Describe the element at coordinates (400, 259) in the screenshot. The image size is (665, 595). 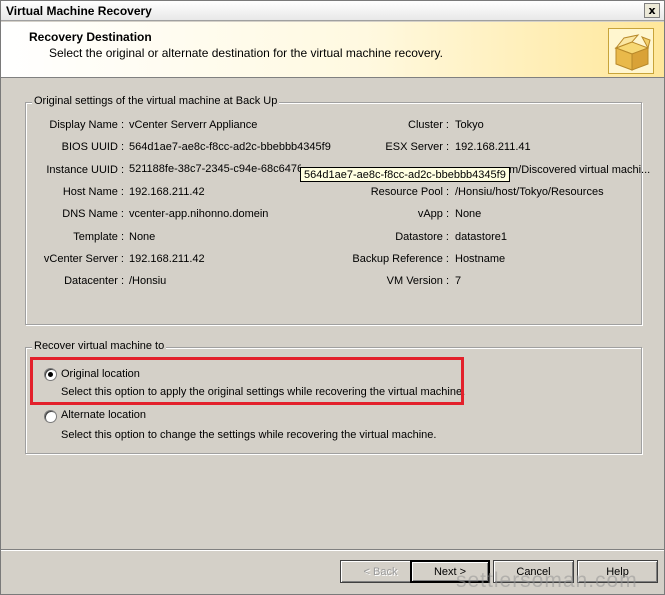
I see `backup-reference-label: Backup Reference :` at that location.